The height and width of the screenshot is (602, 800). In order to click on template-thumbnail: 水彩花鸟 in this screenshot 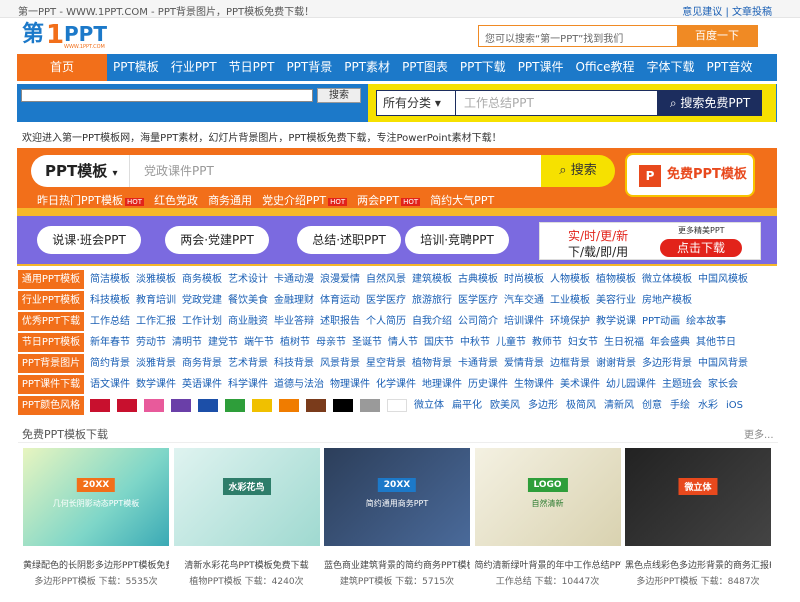, I will do `click(246, 497)`.